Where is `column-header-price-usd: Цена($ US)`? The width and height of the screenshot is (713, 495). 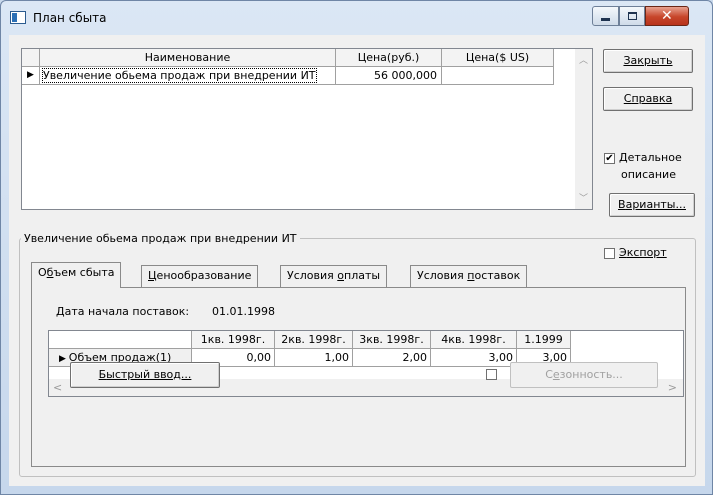 column-header-price-usd: Цена($ US) is located at coordinates (498, 58).